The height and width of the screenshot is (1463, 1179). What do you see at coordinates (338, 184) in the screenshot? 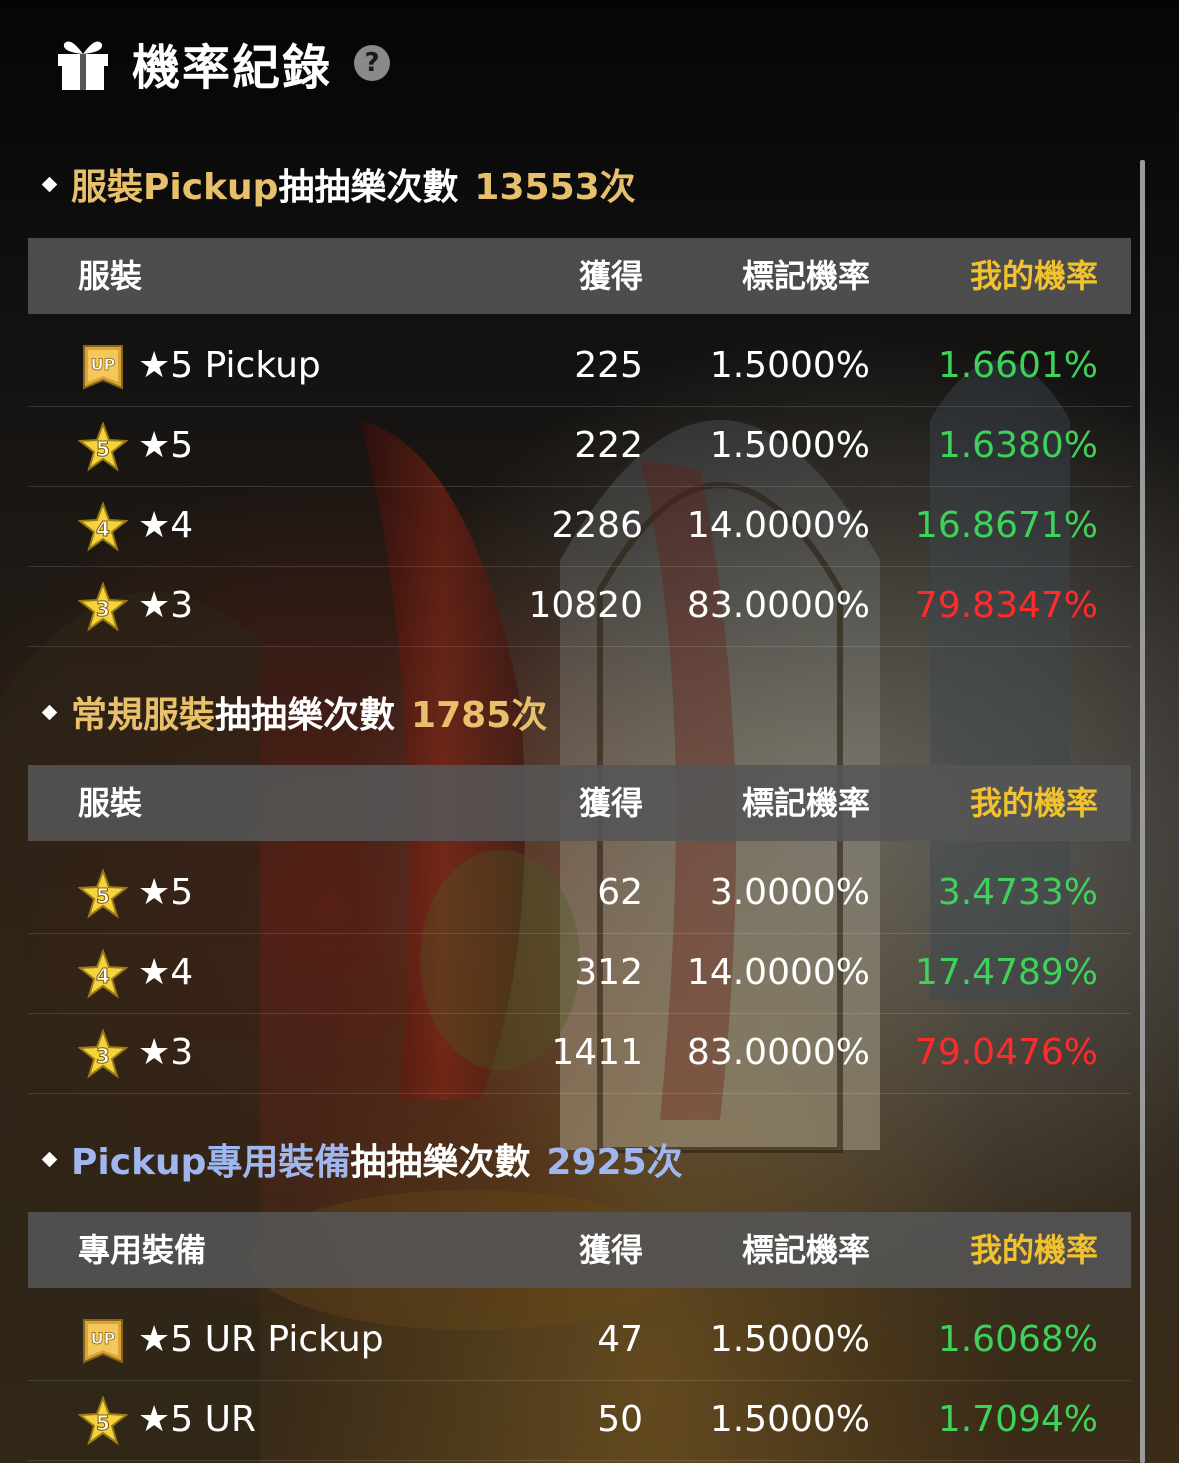
I see `section-title-costume-pickup: 服裝Pickup 抽抽樂次數 13553次` at bounding box center [338, 184].